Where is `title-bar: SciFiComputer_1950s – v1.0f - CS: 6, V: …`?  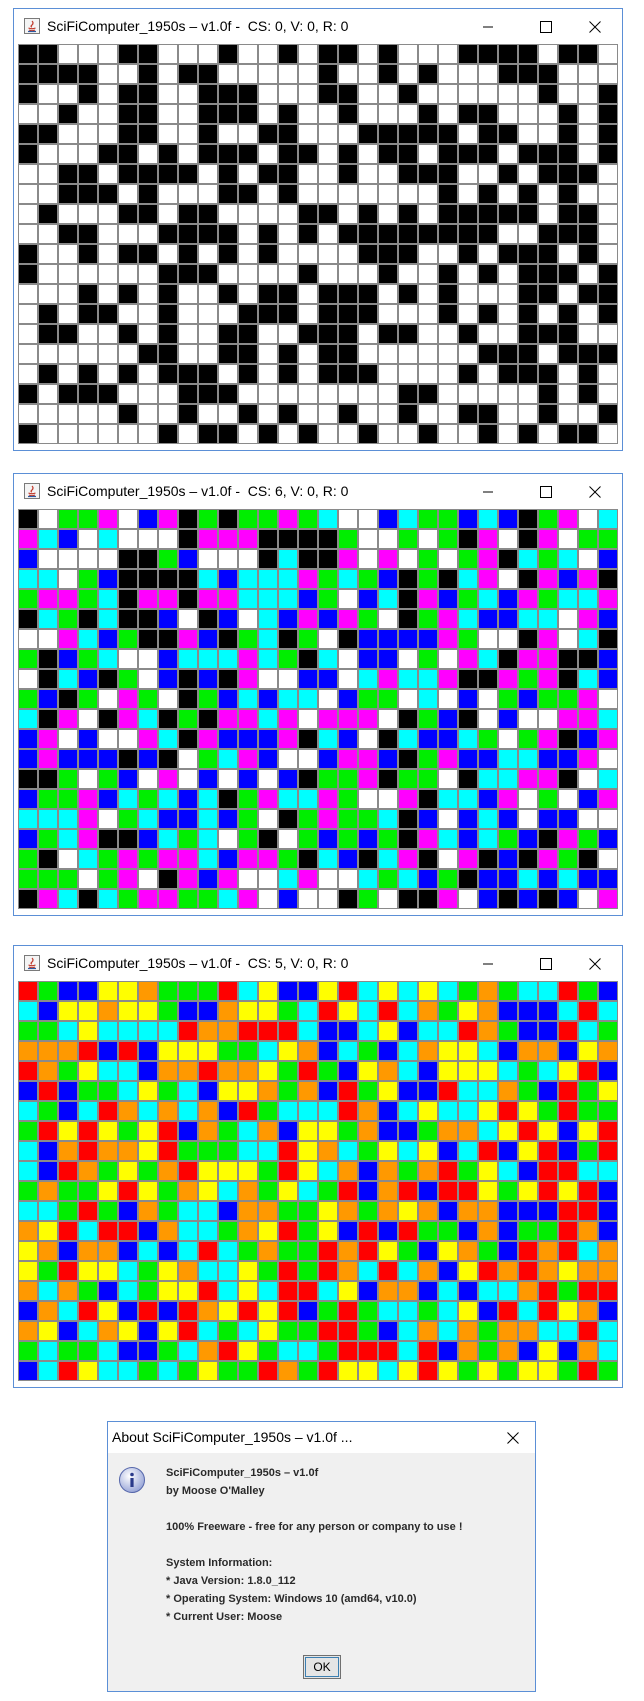
title-bar: SciFiComputer_1950s – v1.0f - CS: 6, V: … is located at coordinates (318, 491).